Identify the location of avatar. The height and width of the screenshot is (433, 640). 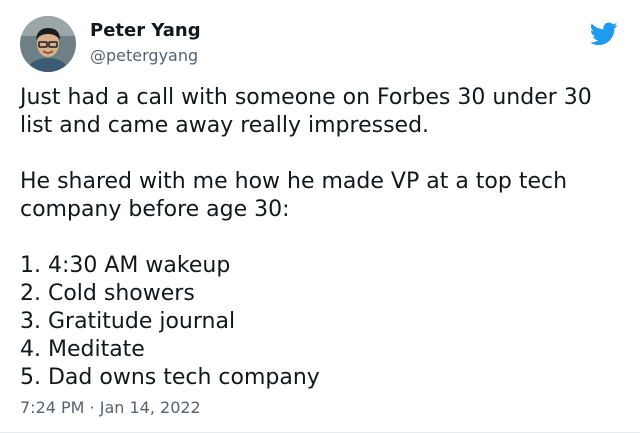
(48, 44).